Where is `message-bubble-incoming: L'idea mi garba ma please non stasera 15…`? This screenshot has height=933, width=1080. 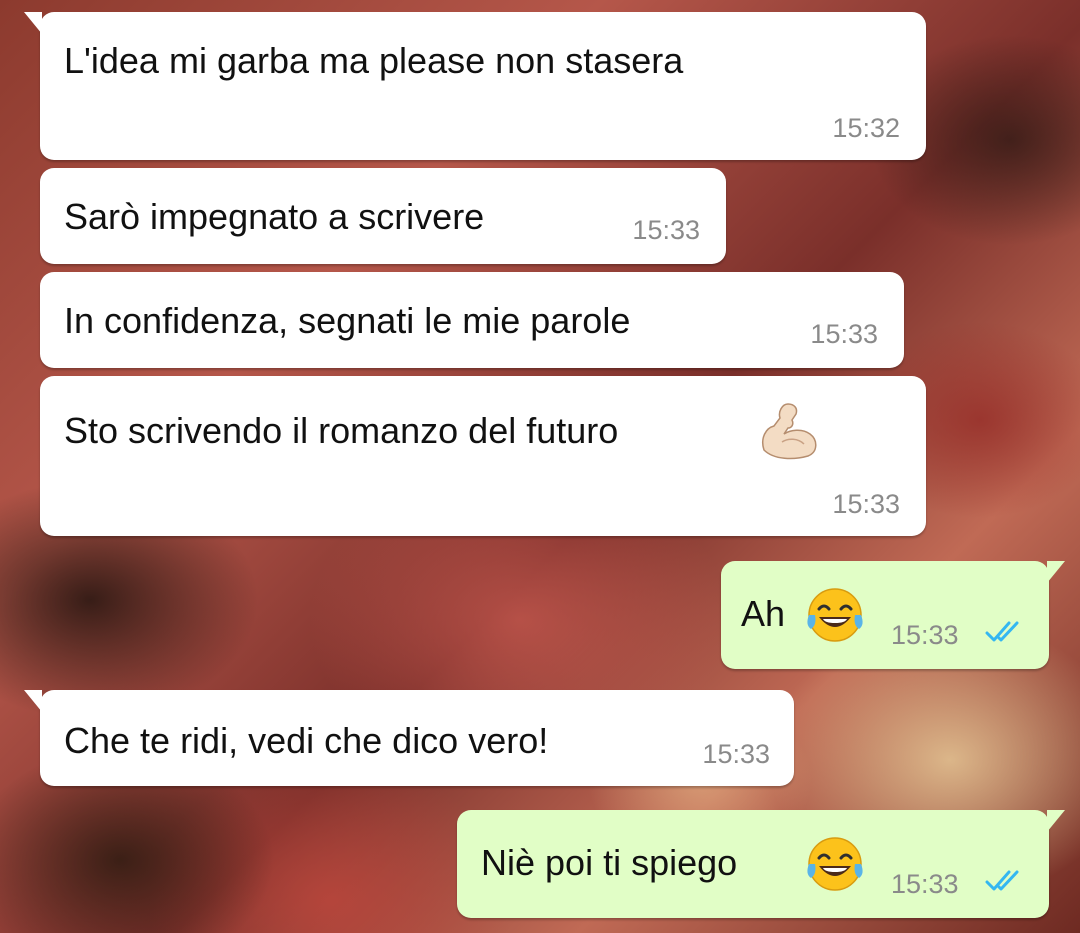
message-bubble-incoming: L'idea mi garba ma please non stasera 15… is located at coordinates (475, 86).